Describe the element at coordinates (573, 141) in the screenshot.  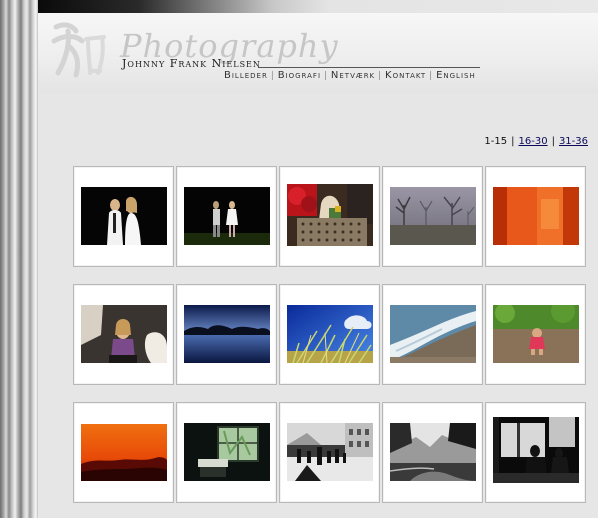
I see `pager-link-31-36: 31-36` at that location.